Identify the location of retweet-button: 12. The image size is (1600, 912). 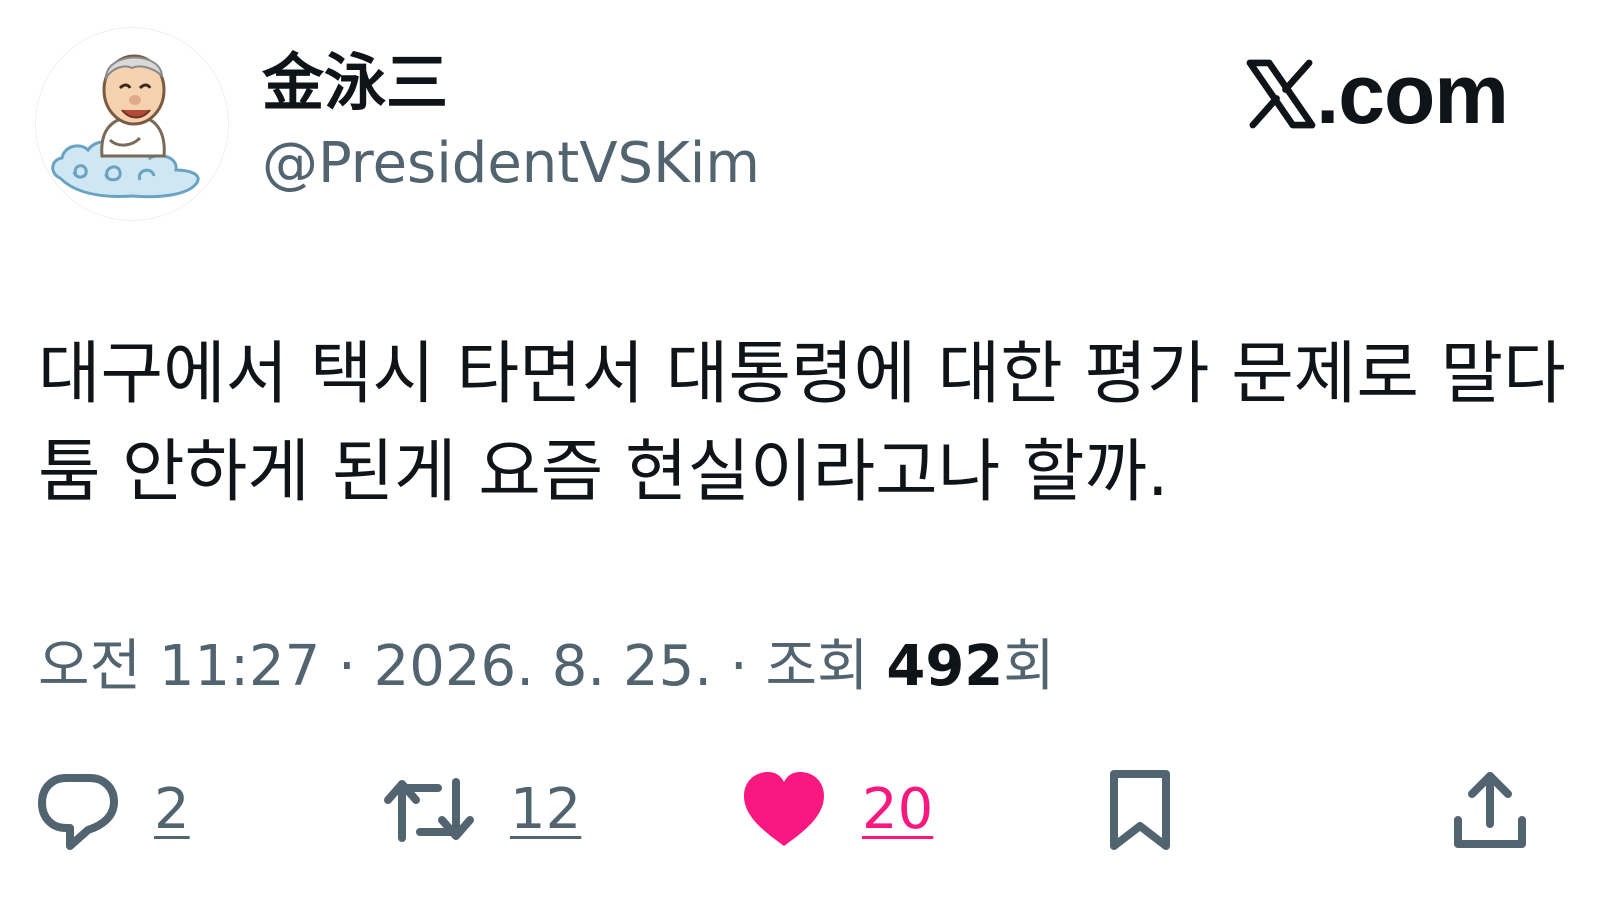
(481, 810).